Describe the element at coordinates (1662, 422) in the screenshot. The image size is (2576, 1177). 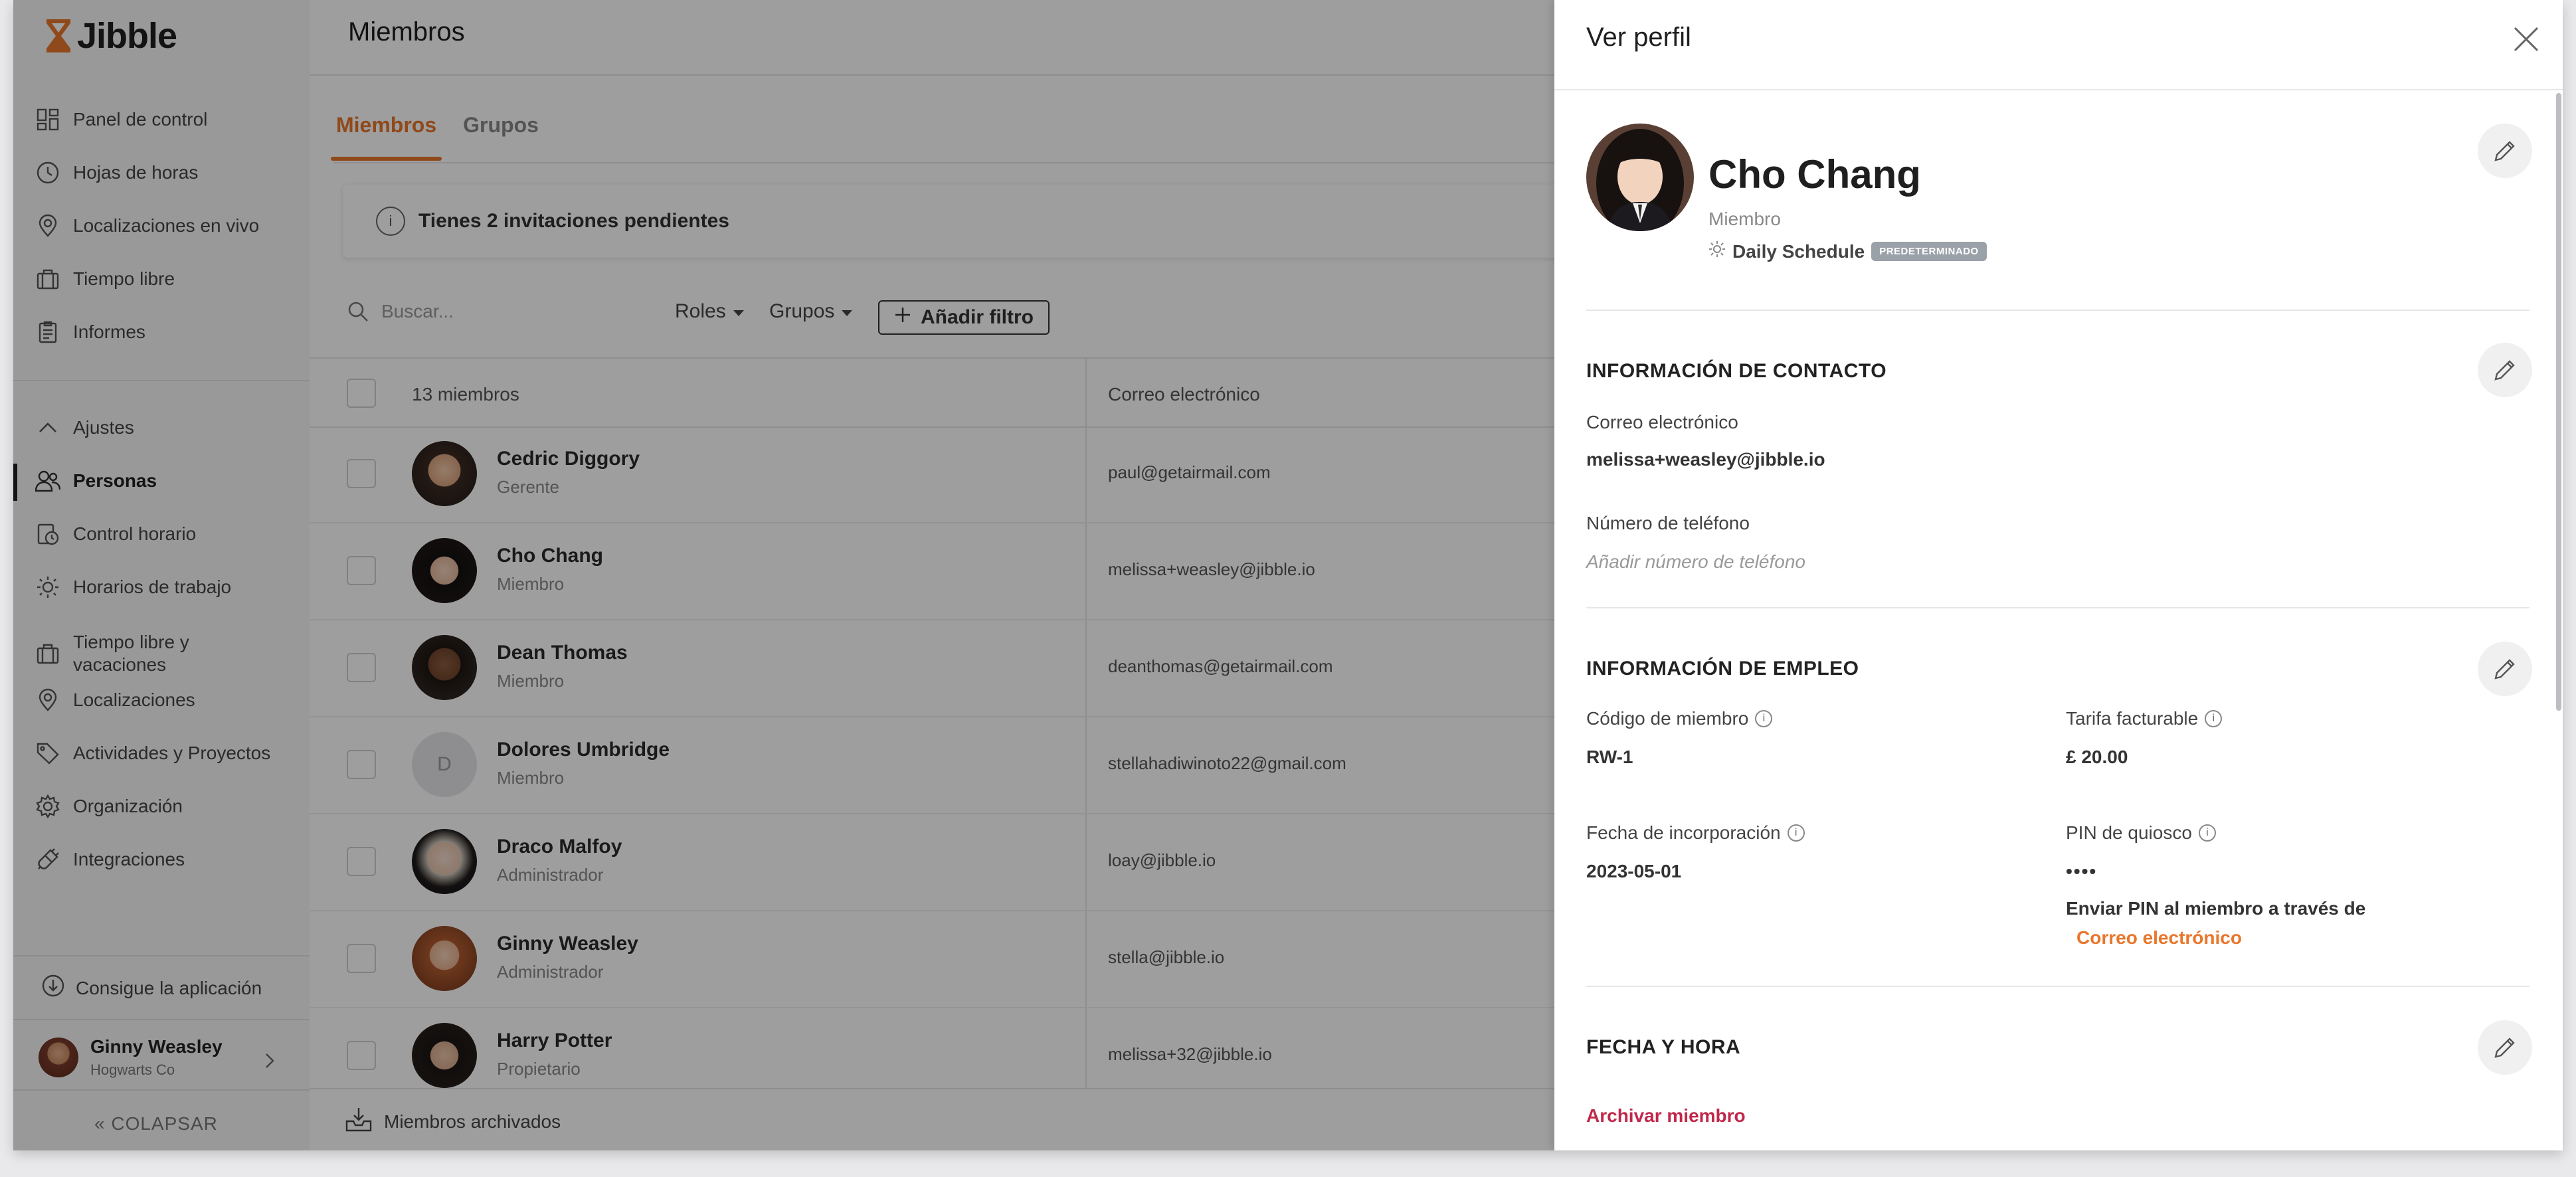
I see `email-label: Correo electrónico` at that location.